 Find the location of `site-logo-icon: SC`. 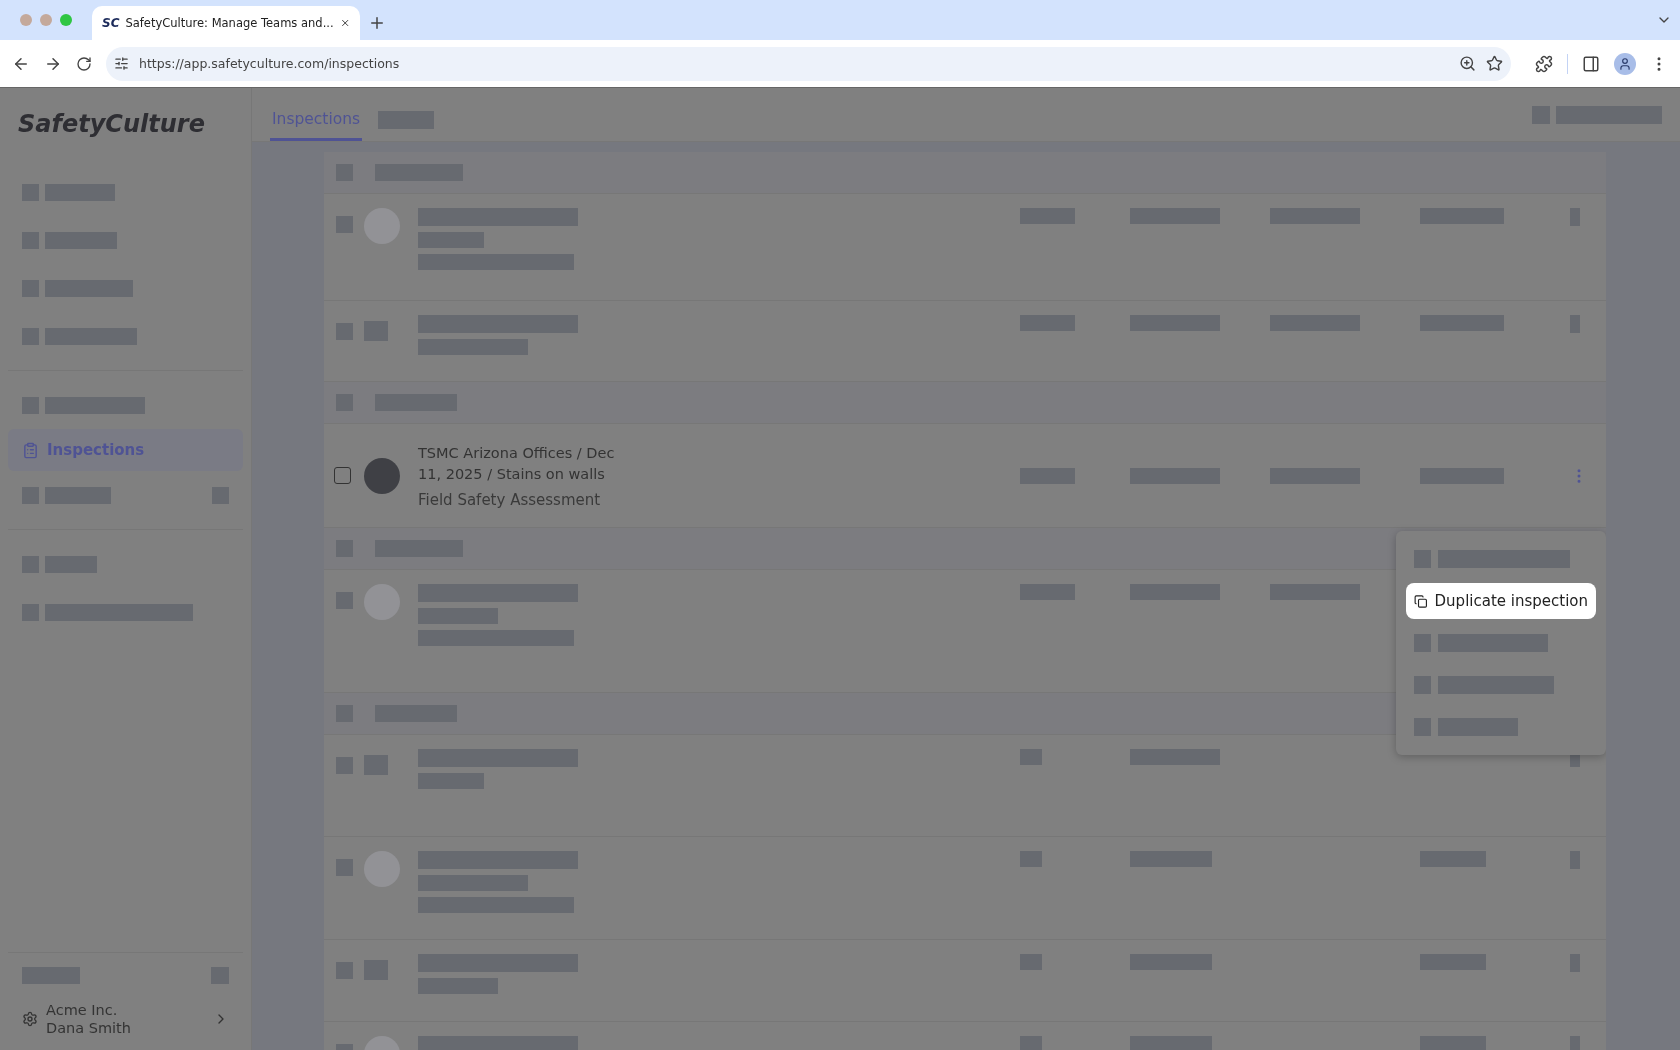

site-logo-icon: SC is located at coordinates (111, 23).